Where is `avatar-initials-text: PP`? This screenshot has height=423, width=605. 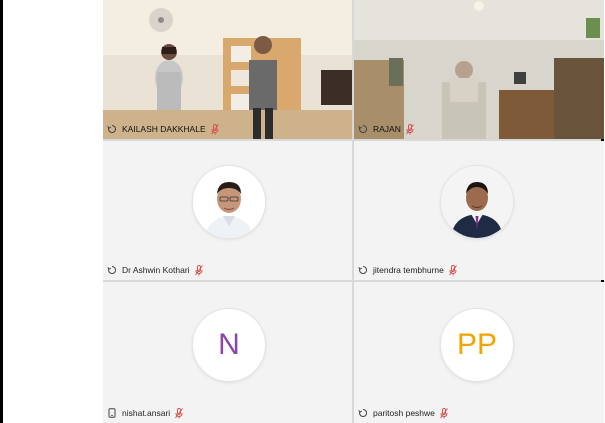
avatar-initials-text: PP is located at coordinates (477, 344).